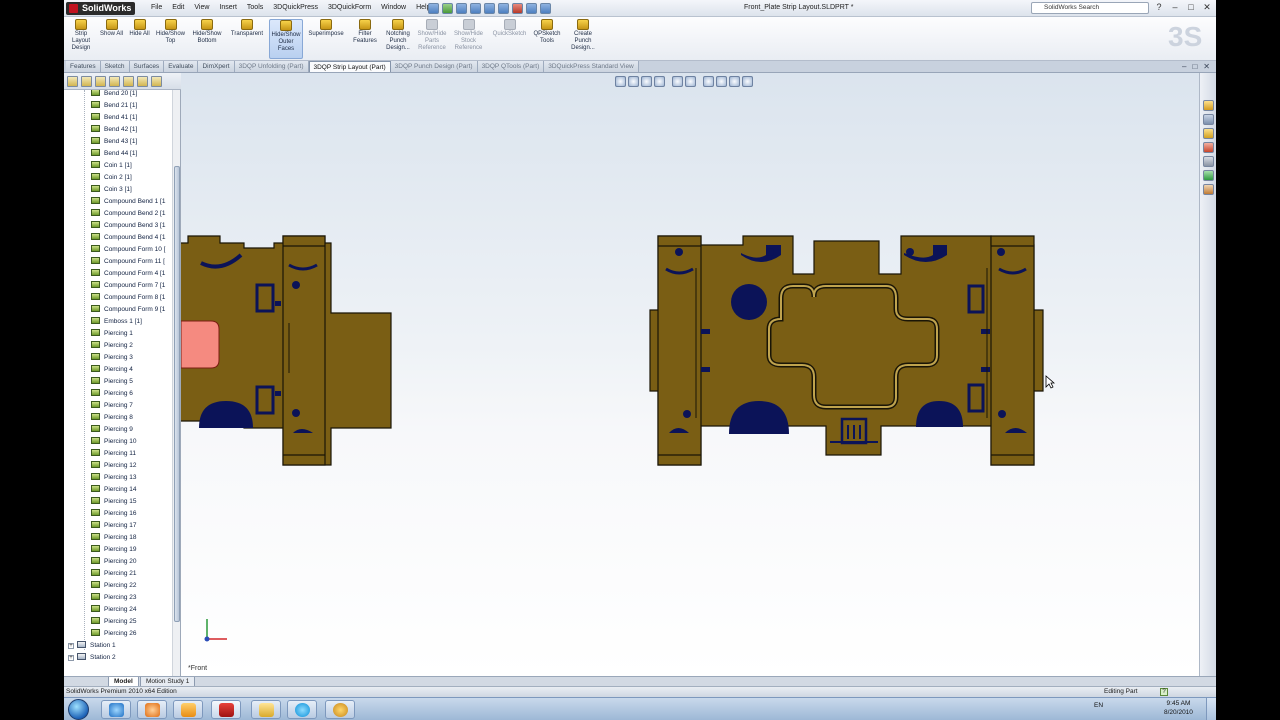  Describe the element at coordinates (142, 81) in the screenshot. I see `appearance-icon` at that location.